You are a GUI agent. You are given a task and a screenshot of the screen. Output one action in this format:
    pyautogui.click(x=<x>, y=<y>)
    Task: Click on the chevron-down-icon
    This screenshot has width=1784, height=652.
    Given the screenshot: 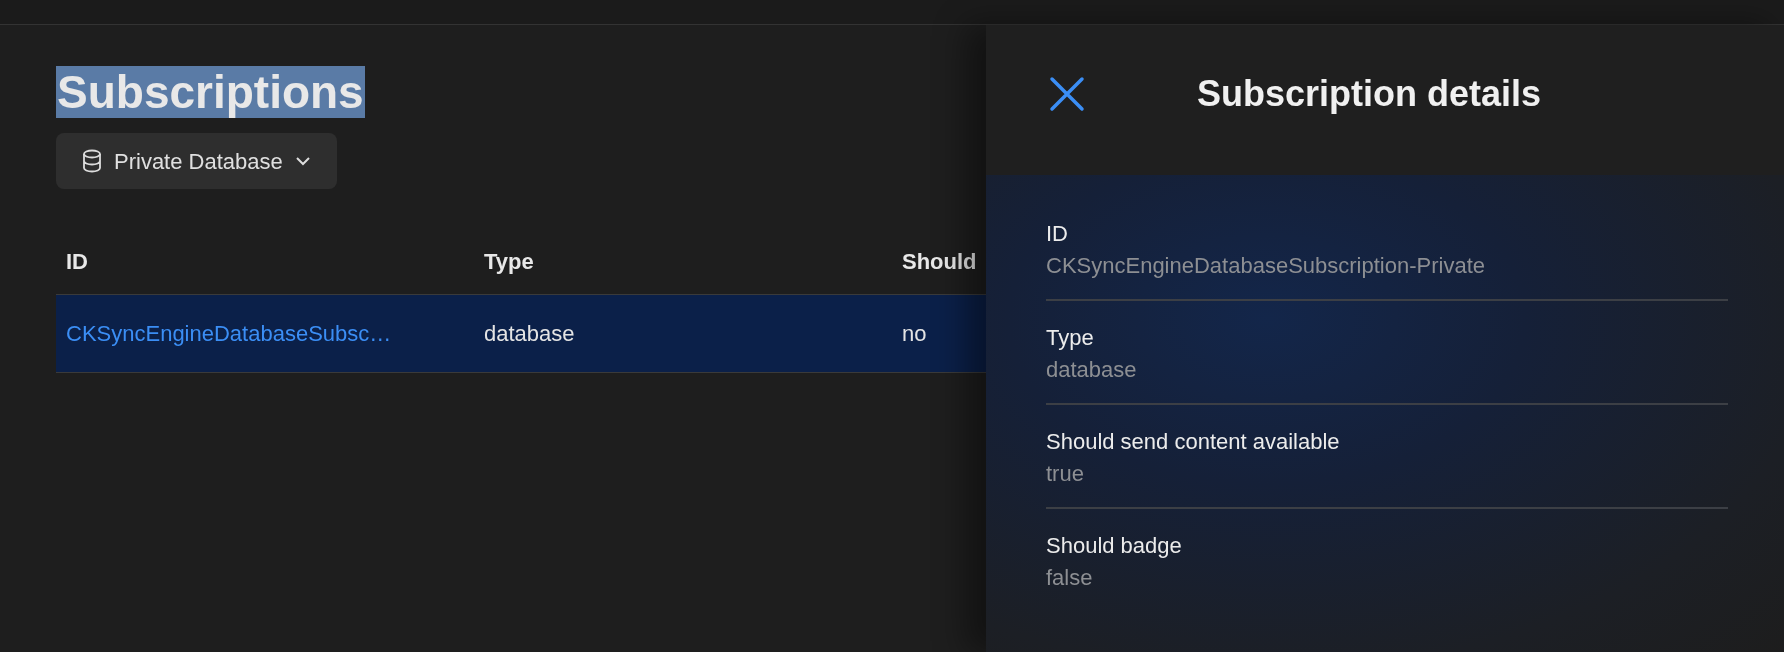 What is the action you would take?
    pyautogui.click(x=302, y=161)
    